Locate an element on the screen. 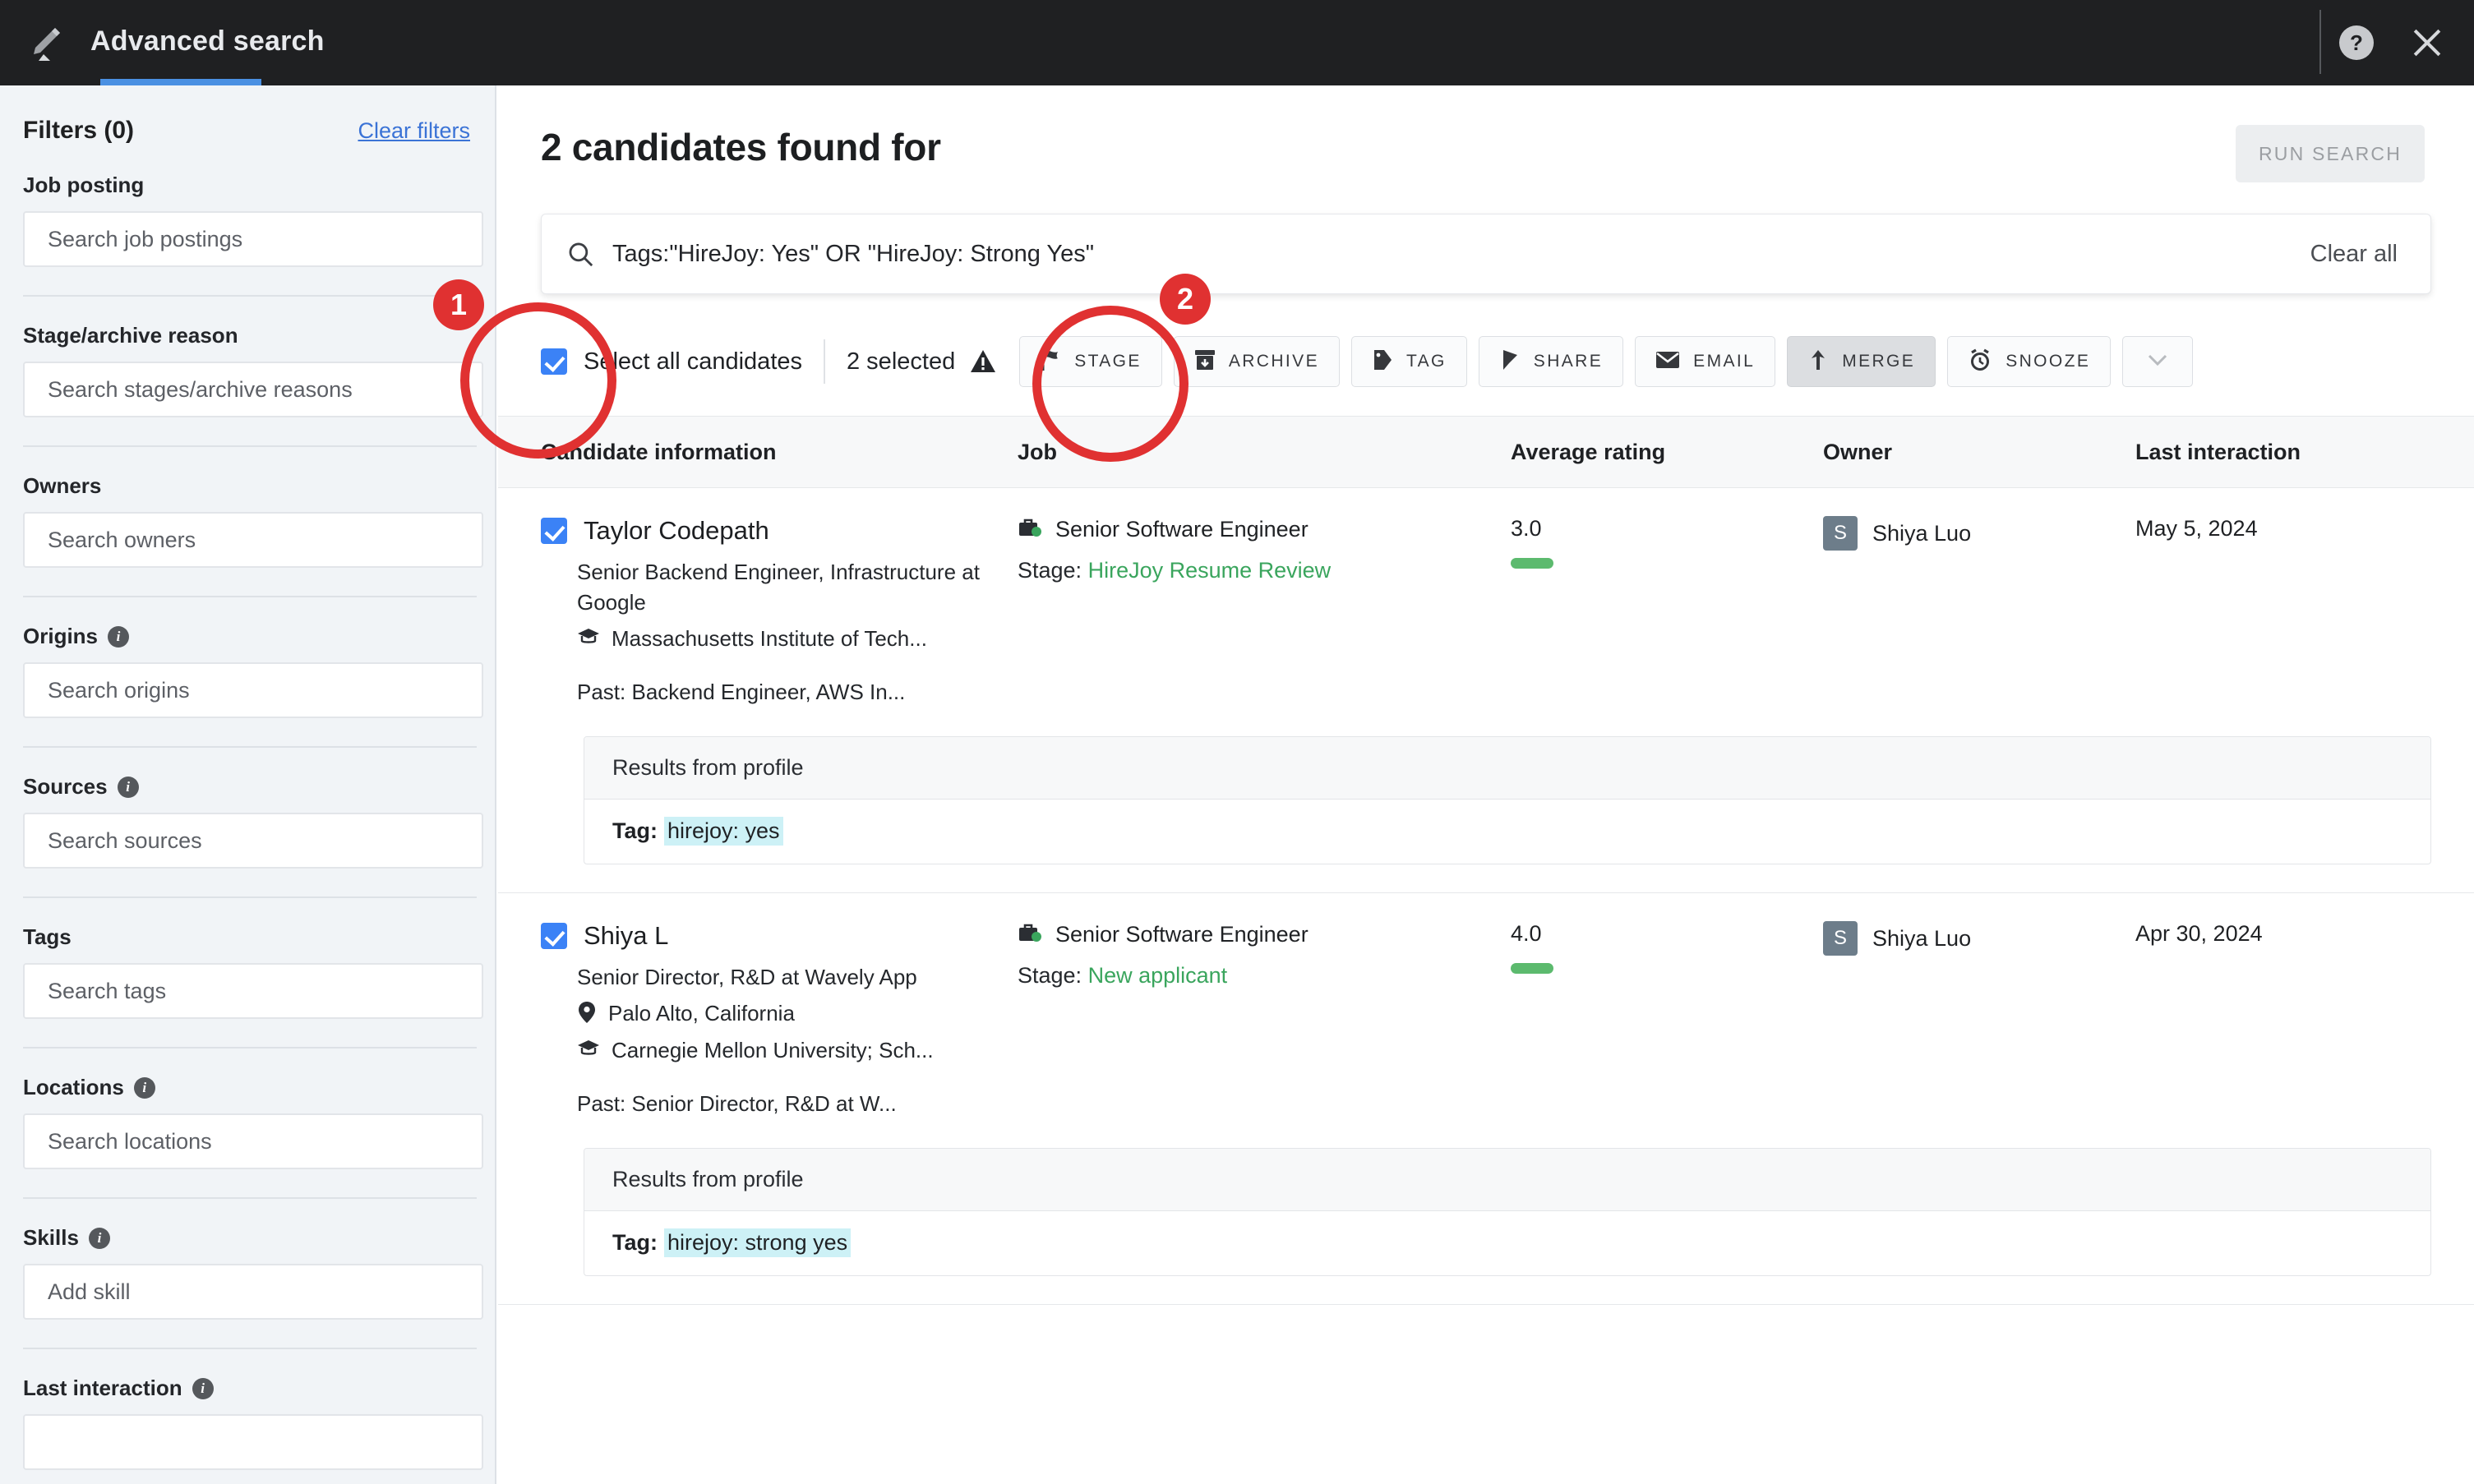  window-controls: ? is located at coordinates (2392, 43).